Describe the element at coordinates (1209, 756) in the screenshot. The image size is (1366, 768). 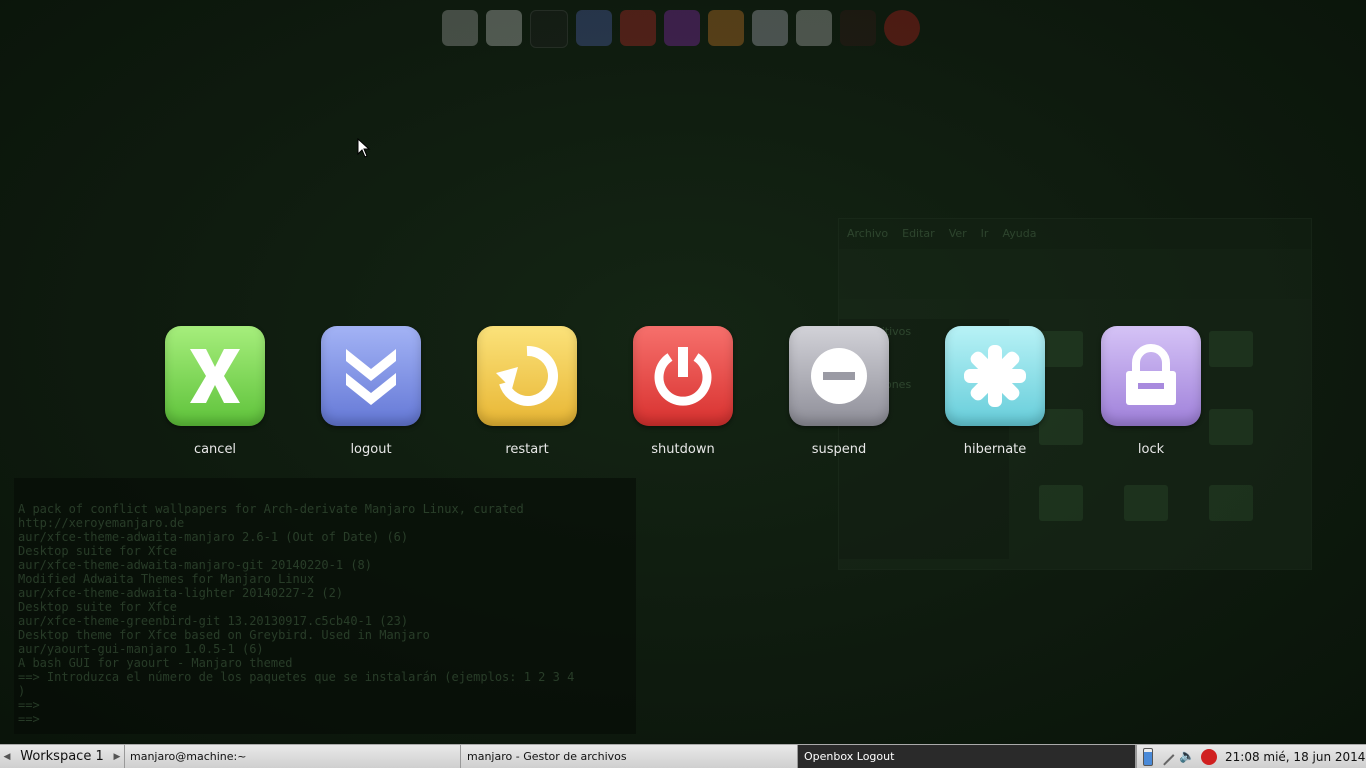
I see `update-notifier-icon` at that location.